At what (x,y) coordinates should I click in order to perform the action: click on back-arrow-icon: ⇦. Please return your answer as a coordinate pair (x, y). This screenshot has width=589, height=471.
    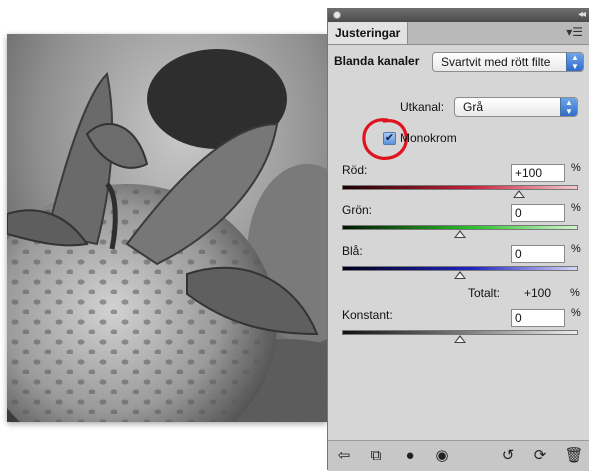
    Looking at the image, I should click on (344, 456).